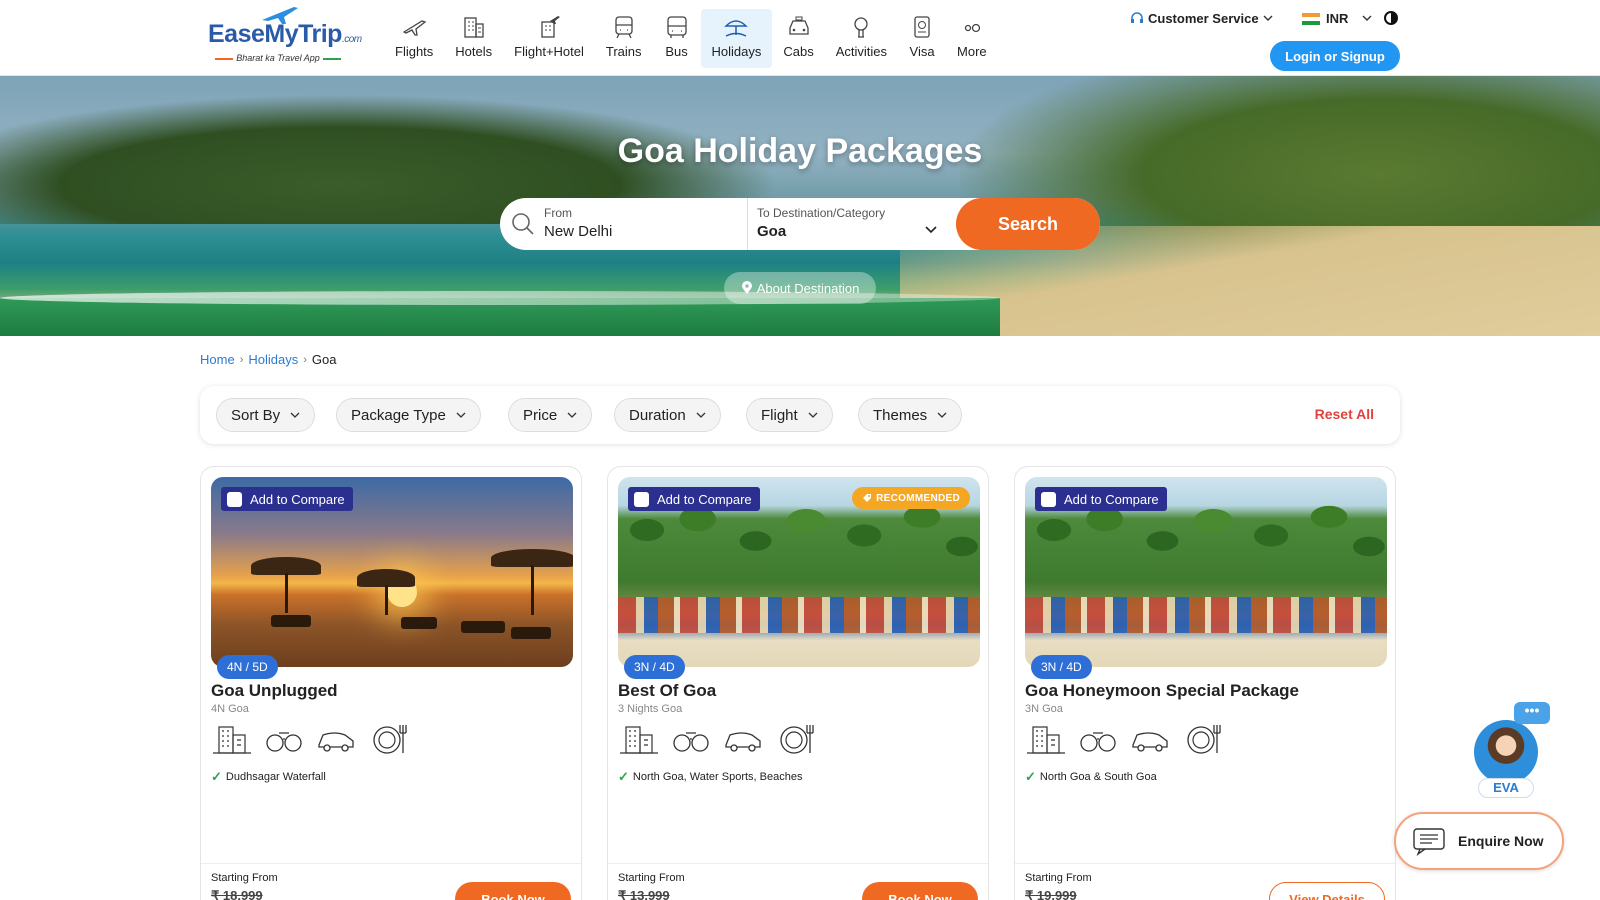 Image resolution: width=1600 pixels, height=900 pixels. I want to click on location-pin-icon, so click(746, 287).